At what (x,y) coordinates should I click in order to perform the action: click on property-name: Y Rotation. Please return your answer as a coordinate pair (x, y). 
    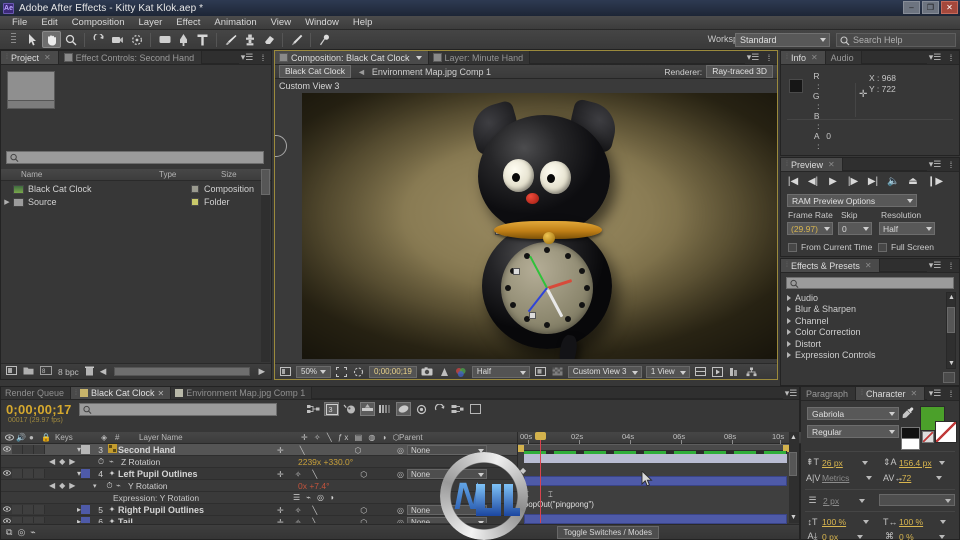
    Looking at the image, I should click on (148, 486).